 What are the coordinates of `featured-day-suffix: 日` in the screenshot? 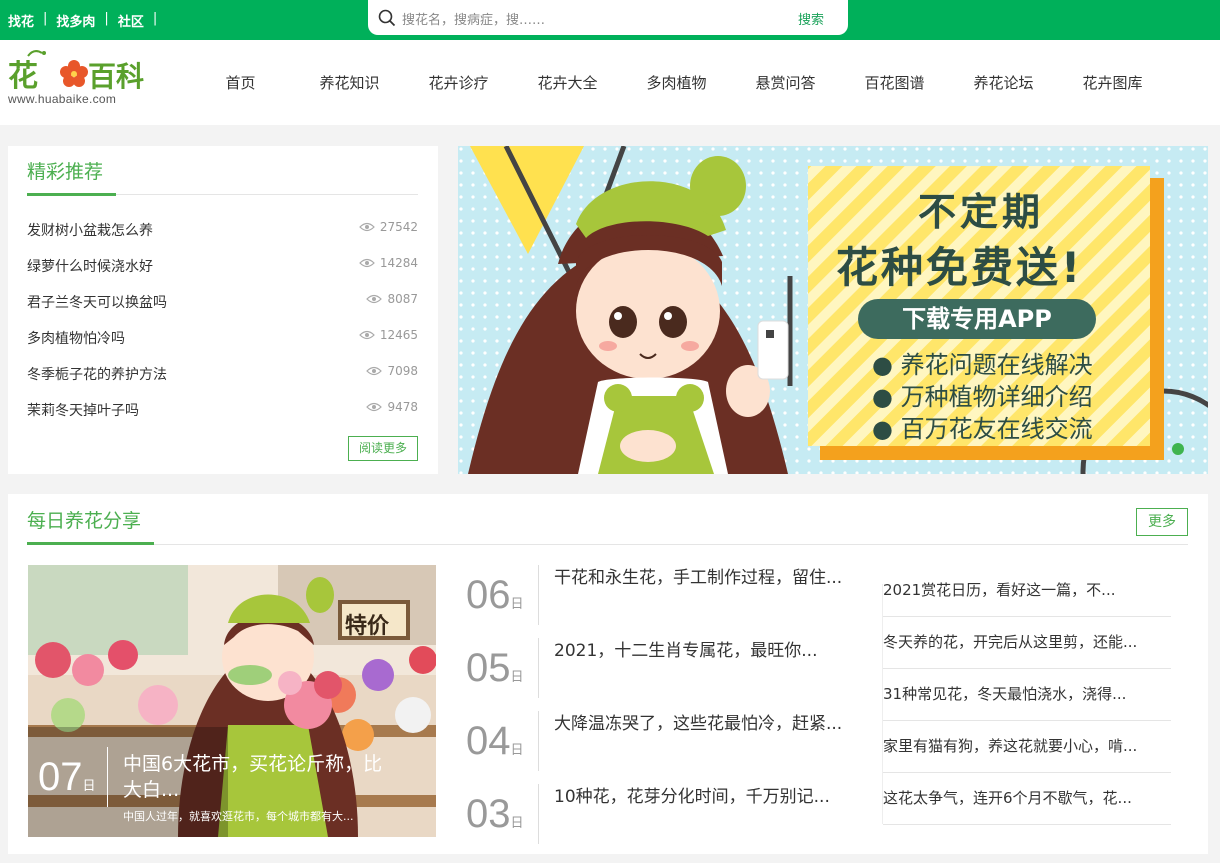 It's located at (89, 786).